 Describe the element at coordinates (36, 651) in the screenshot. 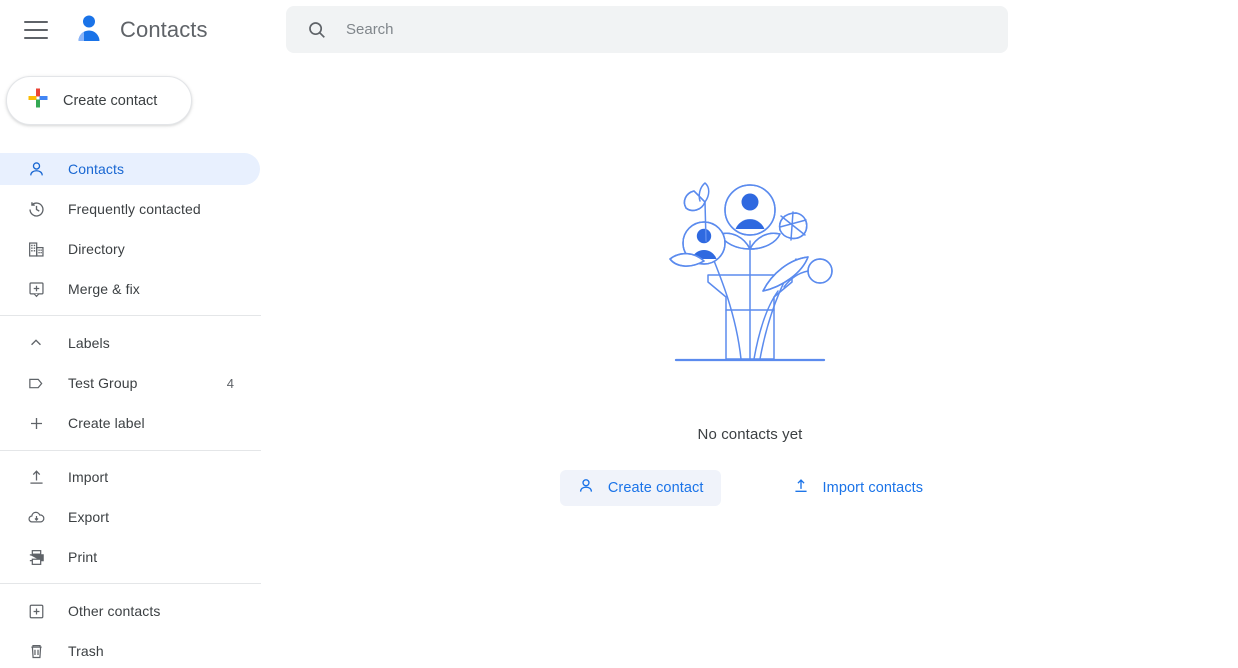

I see `trash-icon` at that location.